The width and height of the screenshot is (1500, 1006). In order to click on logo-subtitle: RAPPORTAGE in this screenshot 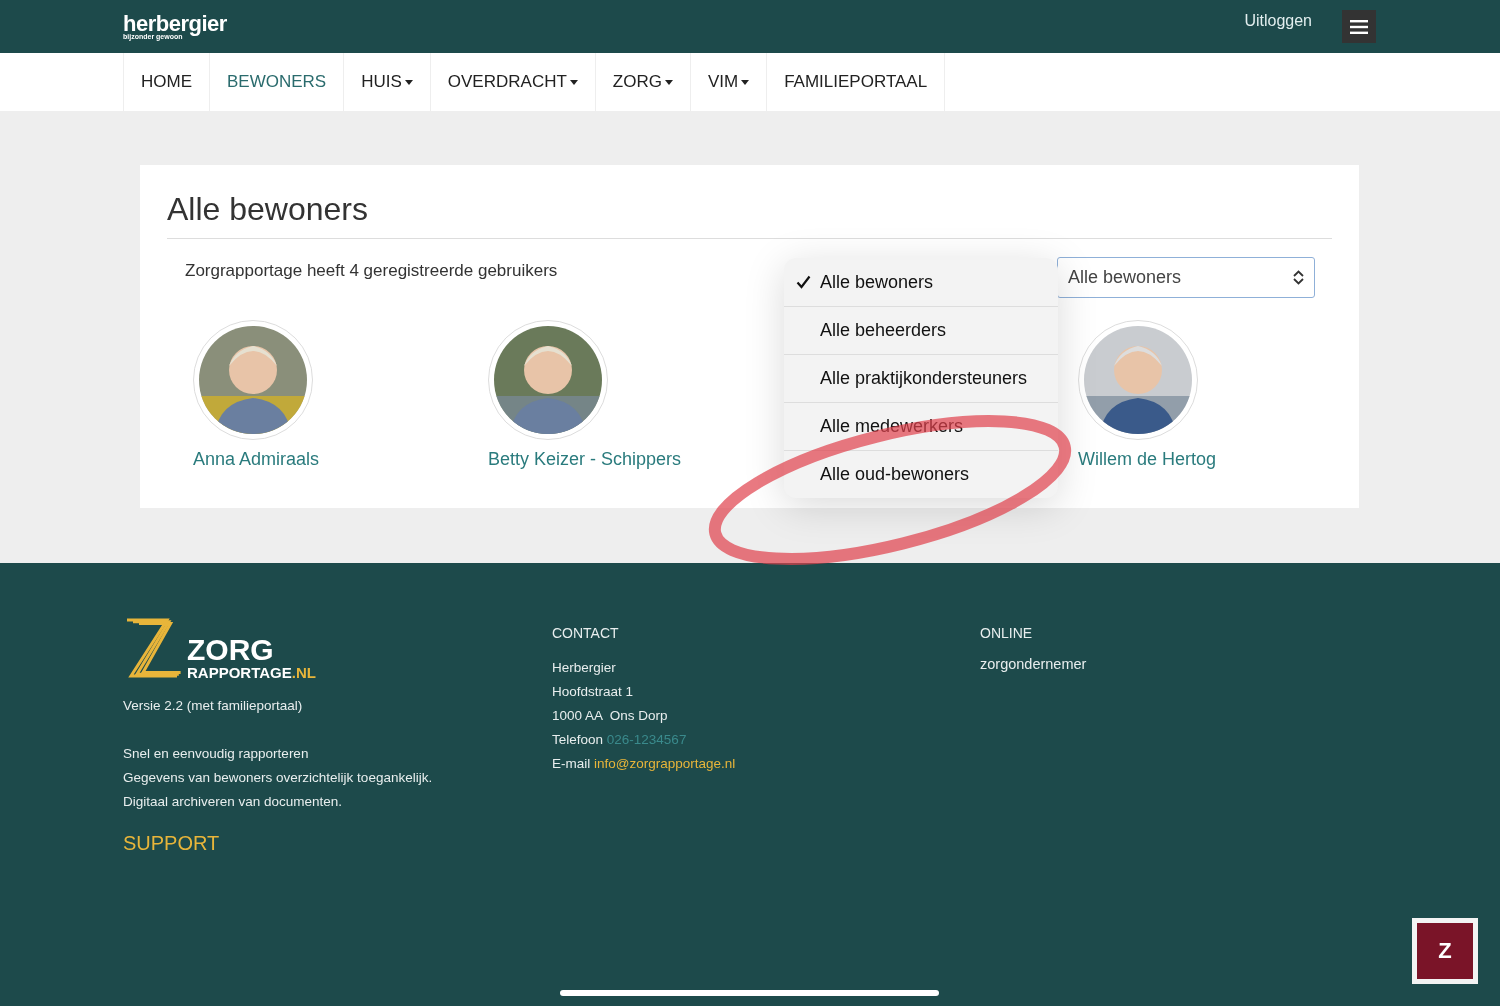, I will do `click(239, 672)`.